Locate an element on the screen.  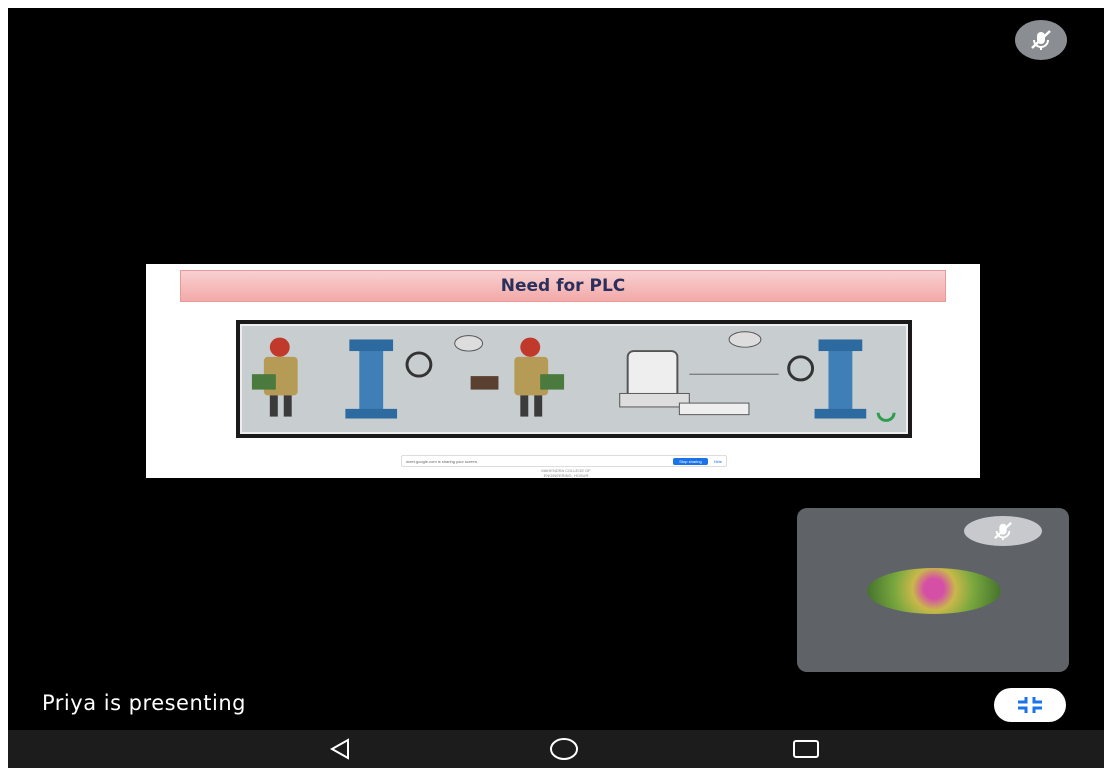
recents-button is located at coordinates (806, 749).